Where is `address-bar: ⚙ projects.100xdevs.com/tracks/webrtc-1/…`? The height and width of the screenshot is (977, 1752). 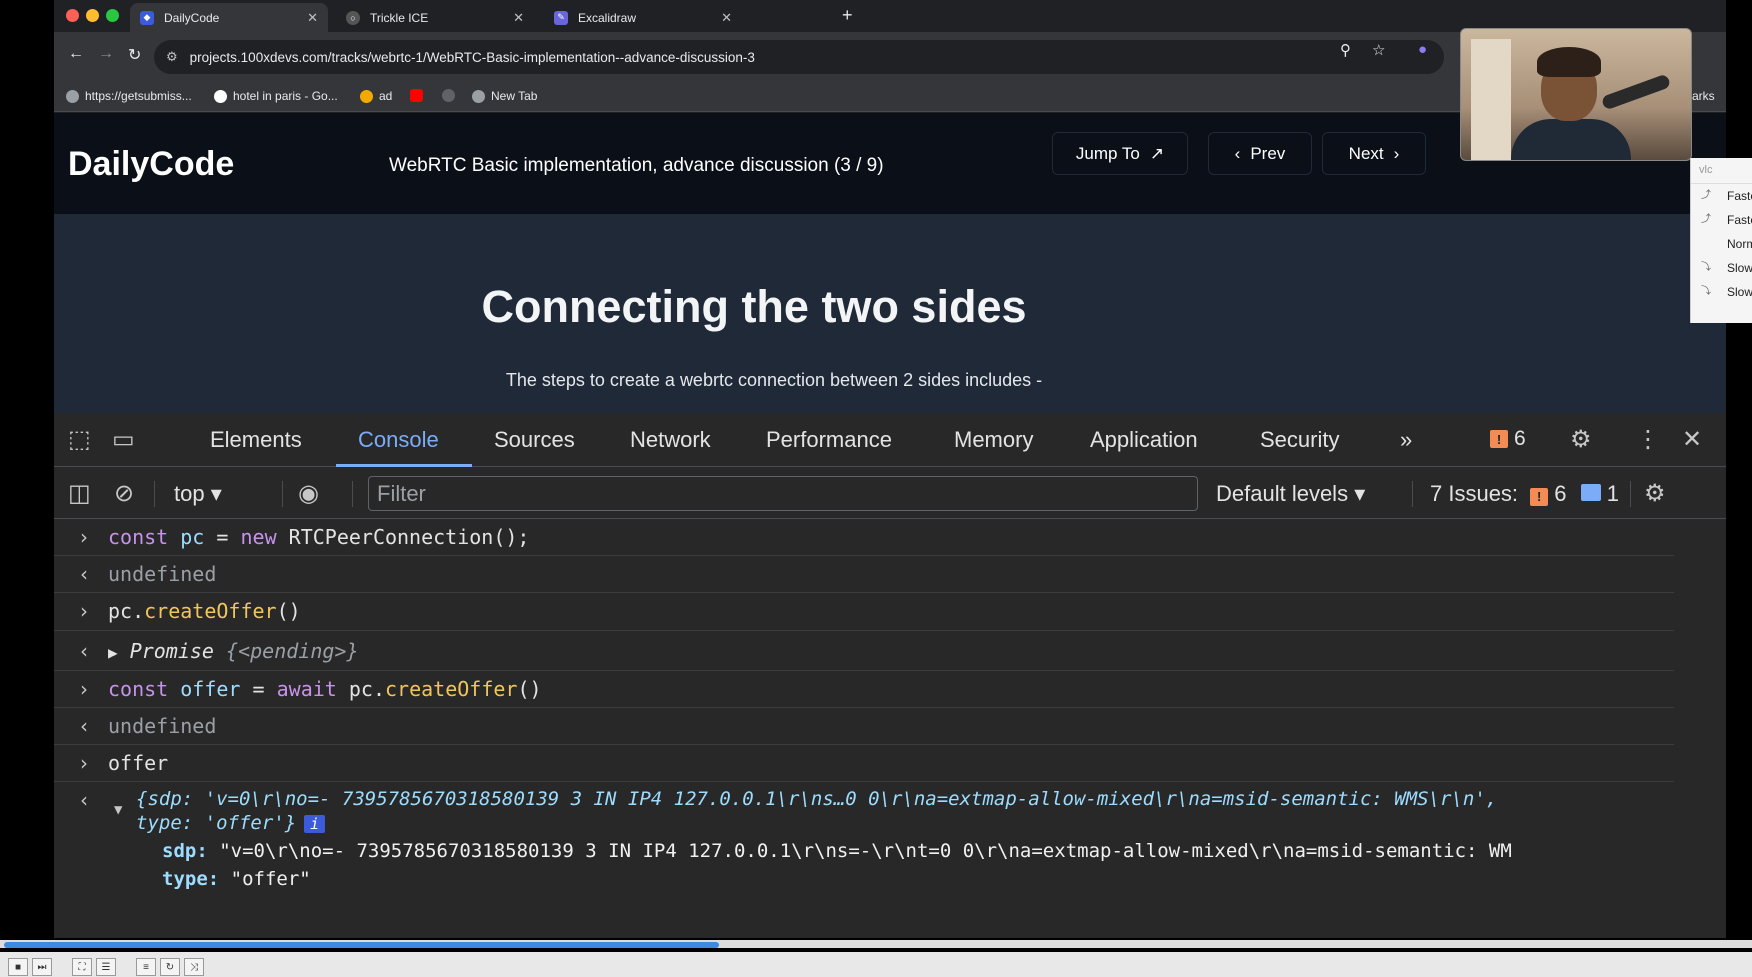
address-bar: ⚙ projects.100xdevs.com/tracks/webrtc-1/… is located at coordinates (799, 57).